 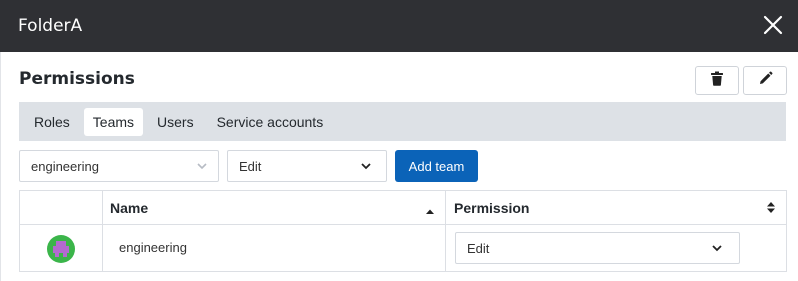 What do you see at coordinates (175, 122) in the screenshot?
I see `tab-users: Users` at bounding box center [175, 122].